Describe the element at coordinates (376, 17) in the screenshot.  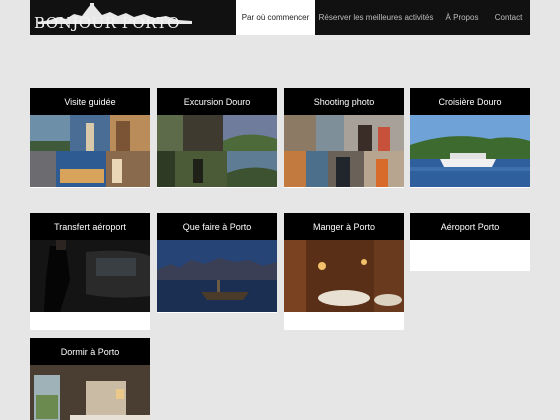
I see `nav-reserver-activites: Réserver les meilleures activités` at that location.